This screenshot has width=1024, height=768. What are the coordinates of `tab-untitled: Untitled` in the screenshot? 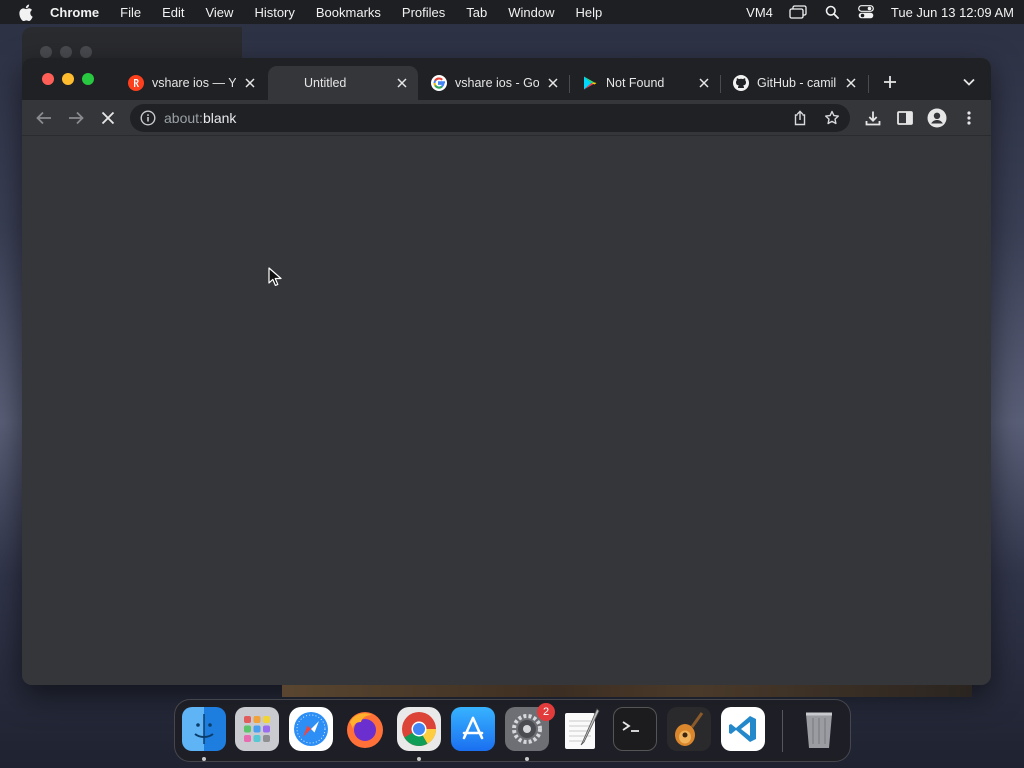 It's located at (343, 83).